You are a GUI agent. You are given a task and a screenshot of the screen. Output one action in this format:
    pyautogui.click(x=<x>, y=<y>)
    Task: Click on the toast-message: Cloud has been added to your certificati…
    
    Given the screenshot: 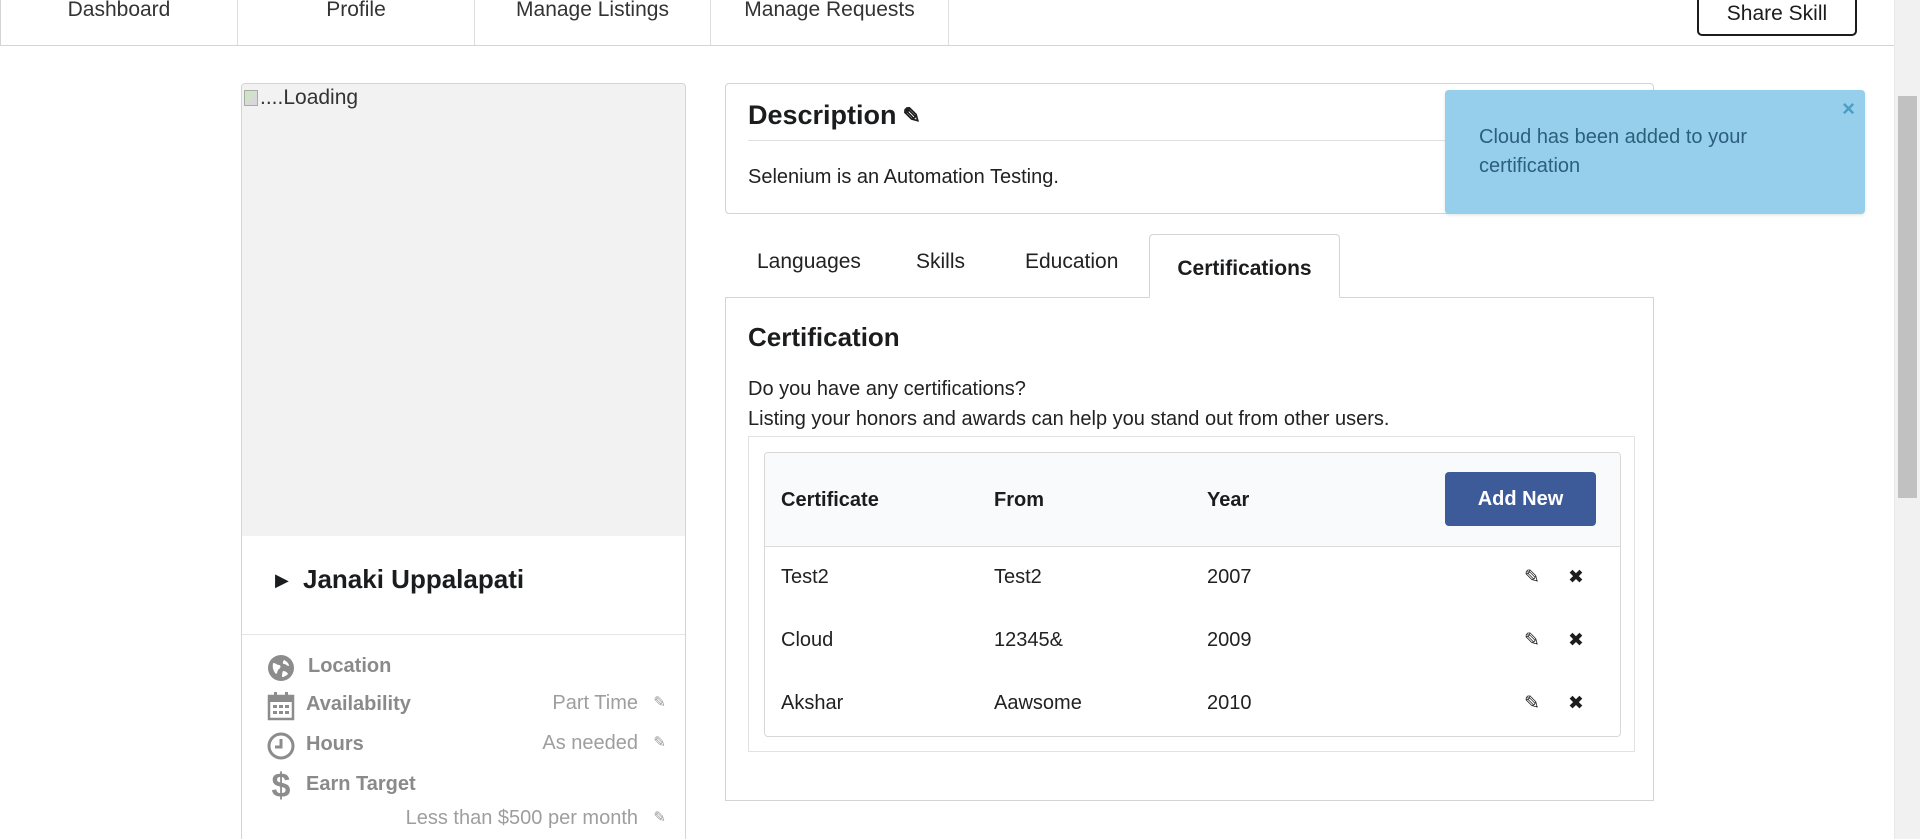 What is the action you would take?
    pyautogui.click(x=1613, y=151)
    